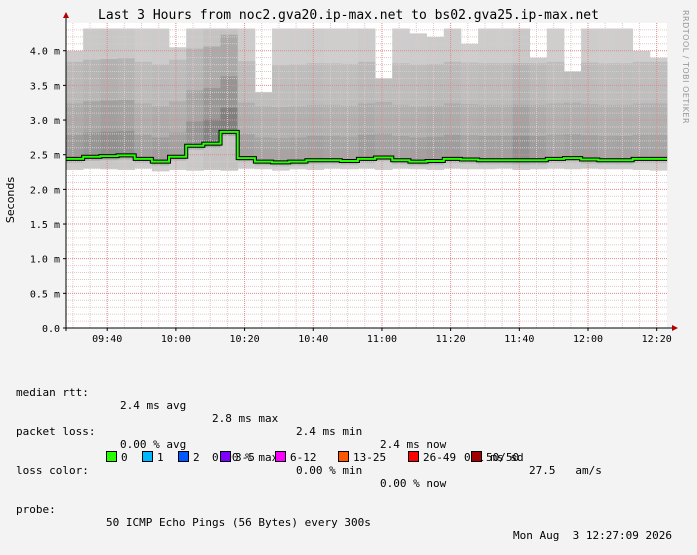 This screenshot has height=555, width=697. Describe the element at coordinates (303, 457) in the screenshot. I see `loss-color-text: 6-12` at that location.